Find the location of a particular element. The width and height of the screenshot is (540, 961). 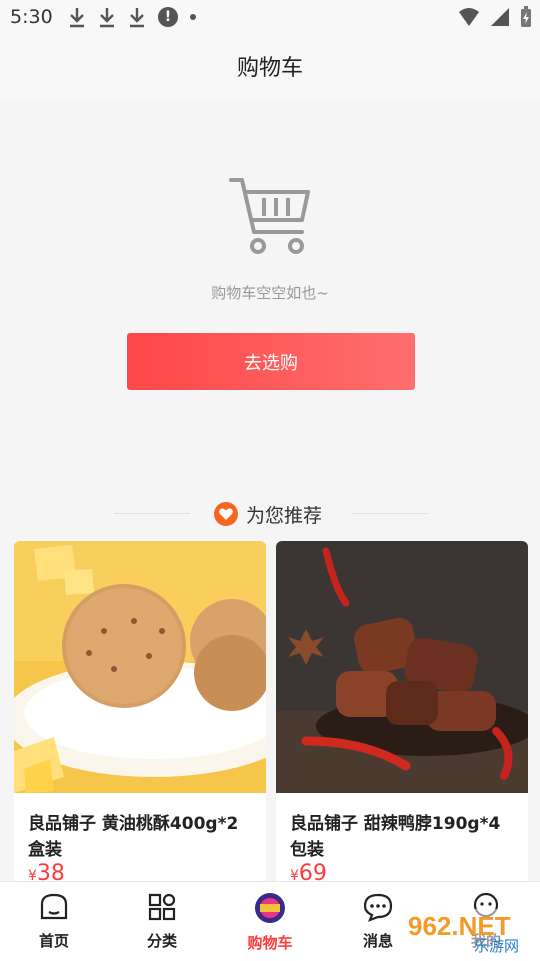

category-icon is located at coordinates (162, 907).